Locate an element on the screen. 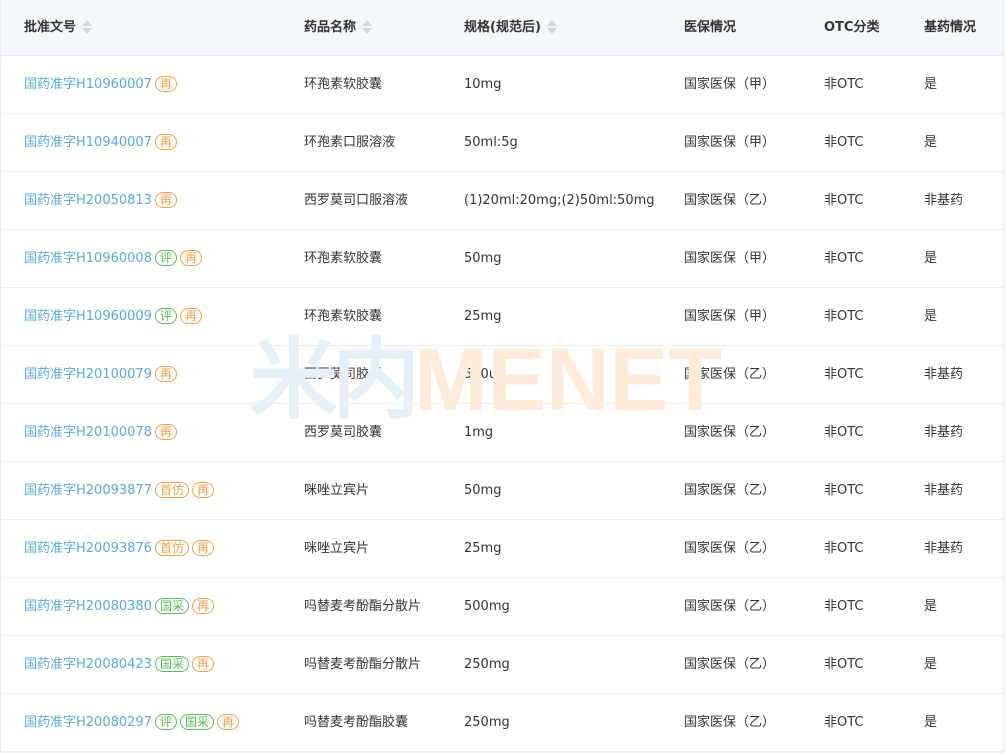 This screenshot has width=1006, height=754. table-row: 国药准字H10960008 评再 环孢素软胶囊 50mg 国家医保（甲） 非OTC 是 is located at coordinates (502, 259).